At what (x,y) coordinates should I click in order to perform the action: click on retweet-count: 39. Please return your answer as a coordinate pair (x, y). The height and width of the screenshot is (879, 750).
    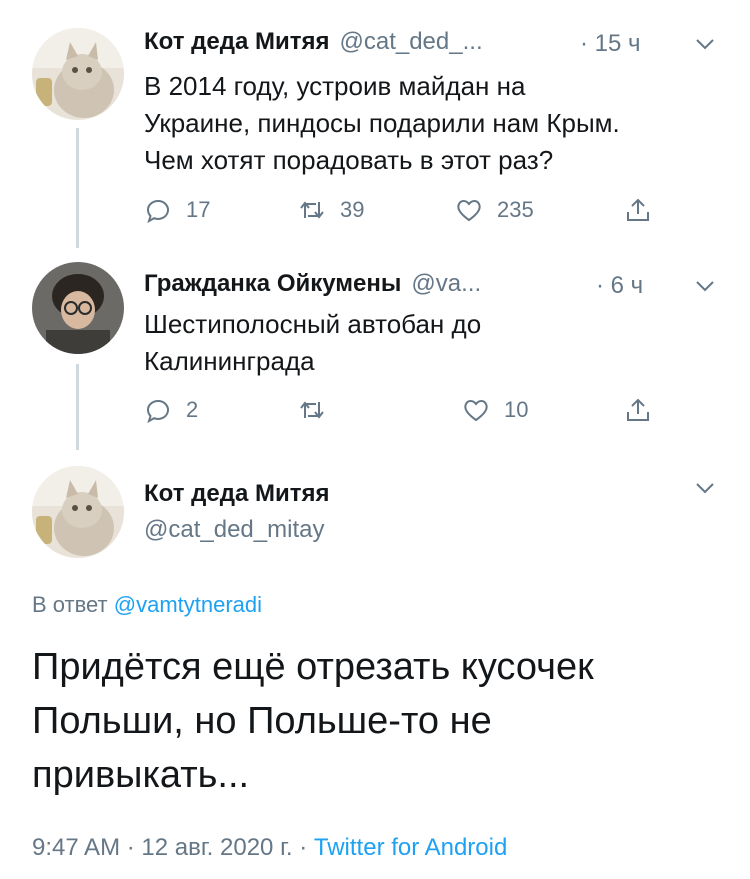
    Looking at the image, I should click on (352, 209).